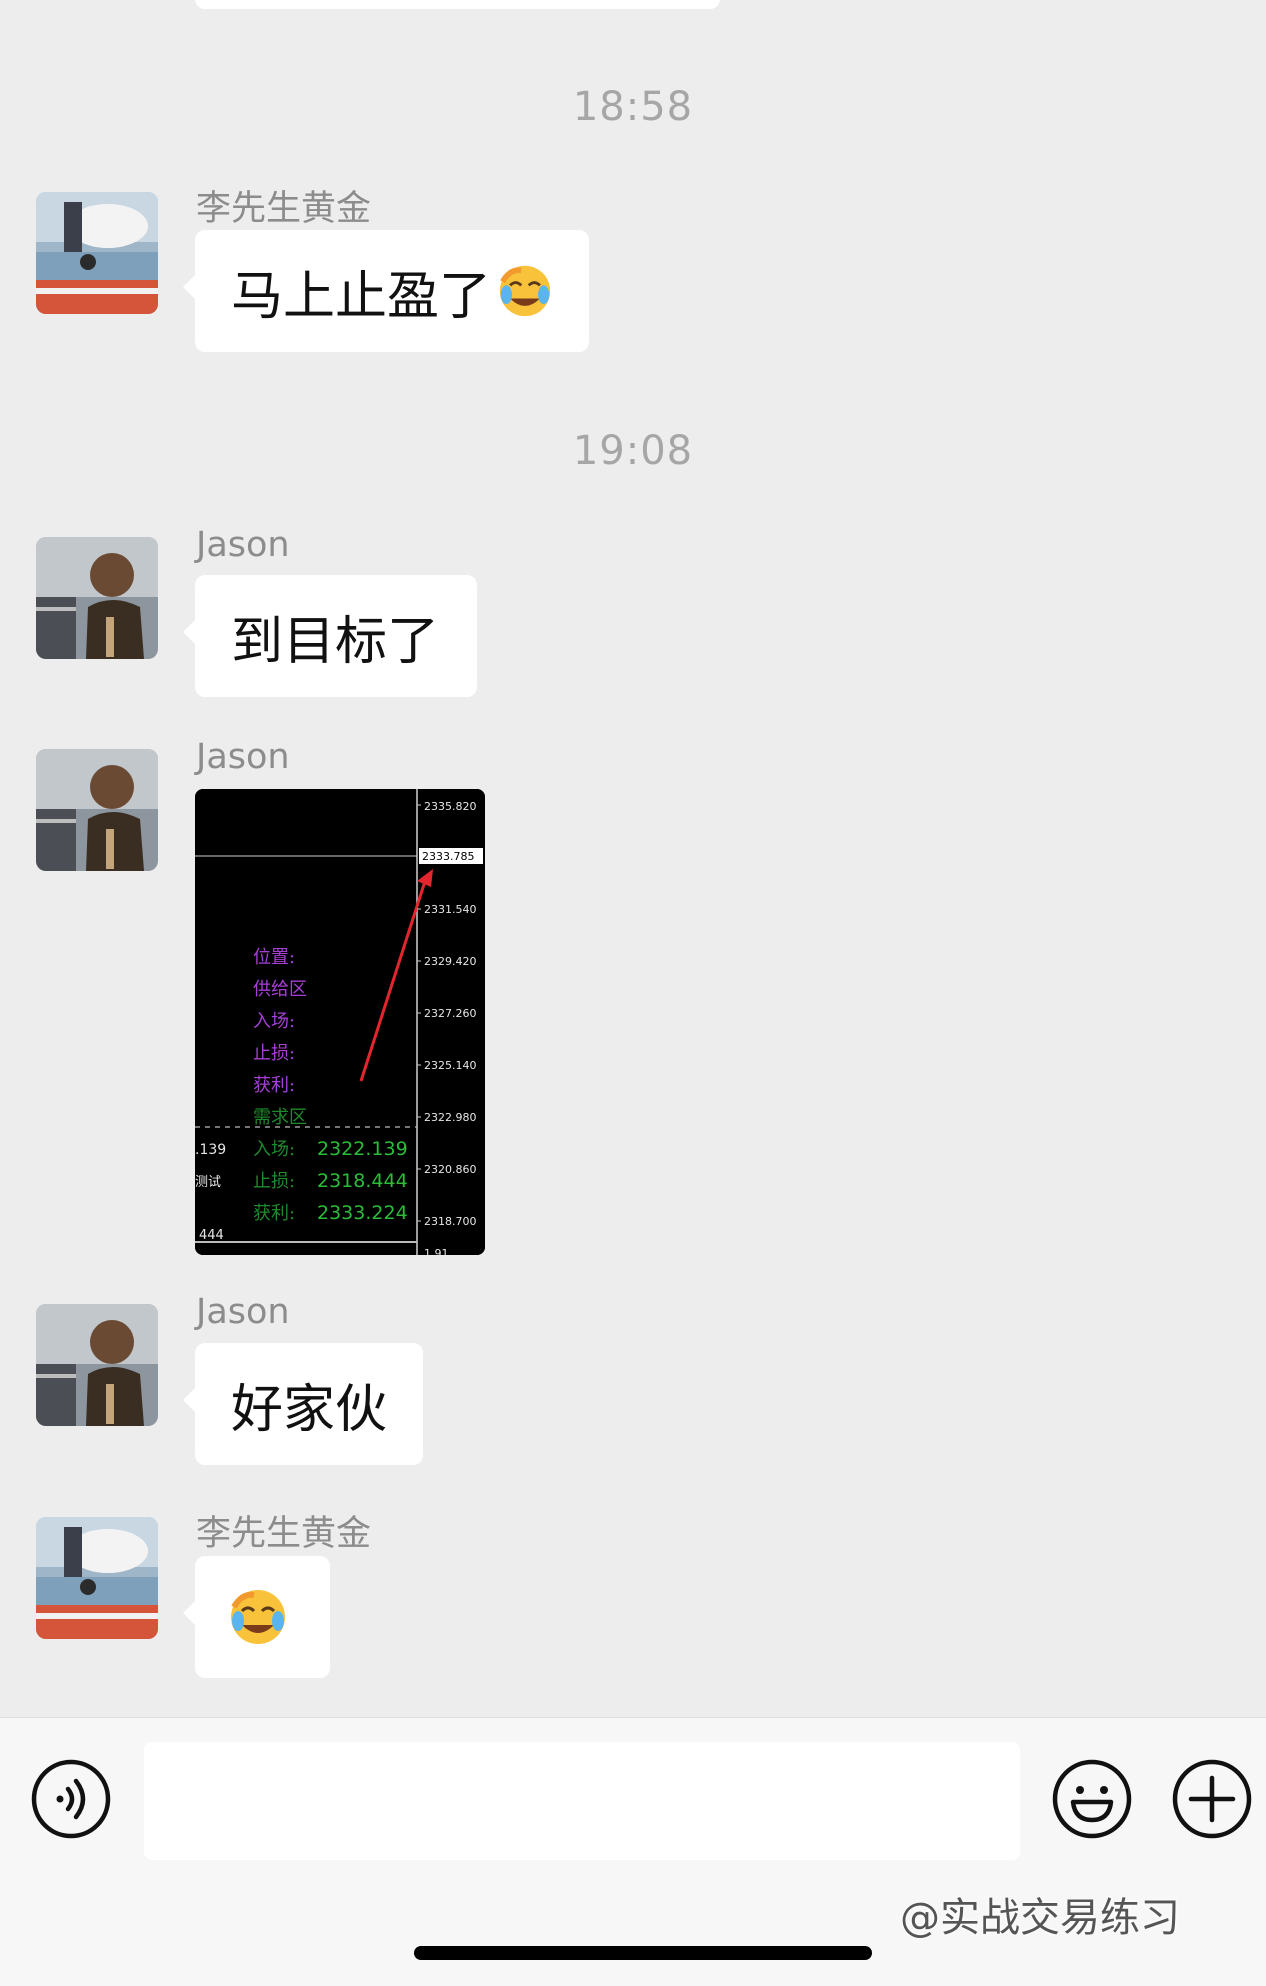 The height and width of the screenshot is (1986, 1266). I want to click on price-tick-label: 2325.140, so click(450, 1065).